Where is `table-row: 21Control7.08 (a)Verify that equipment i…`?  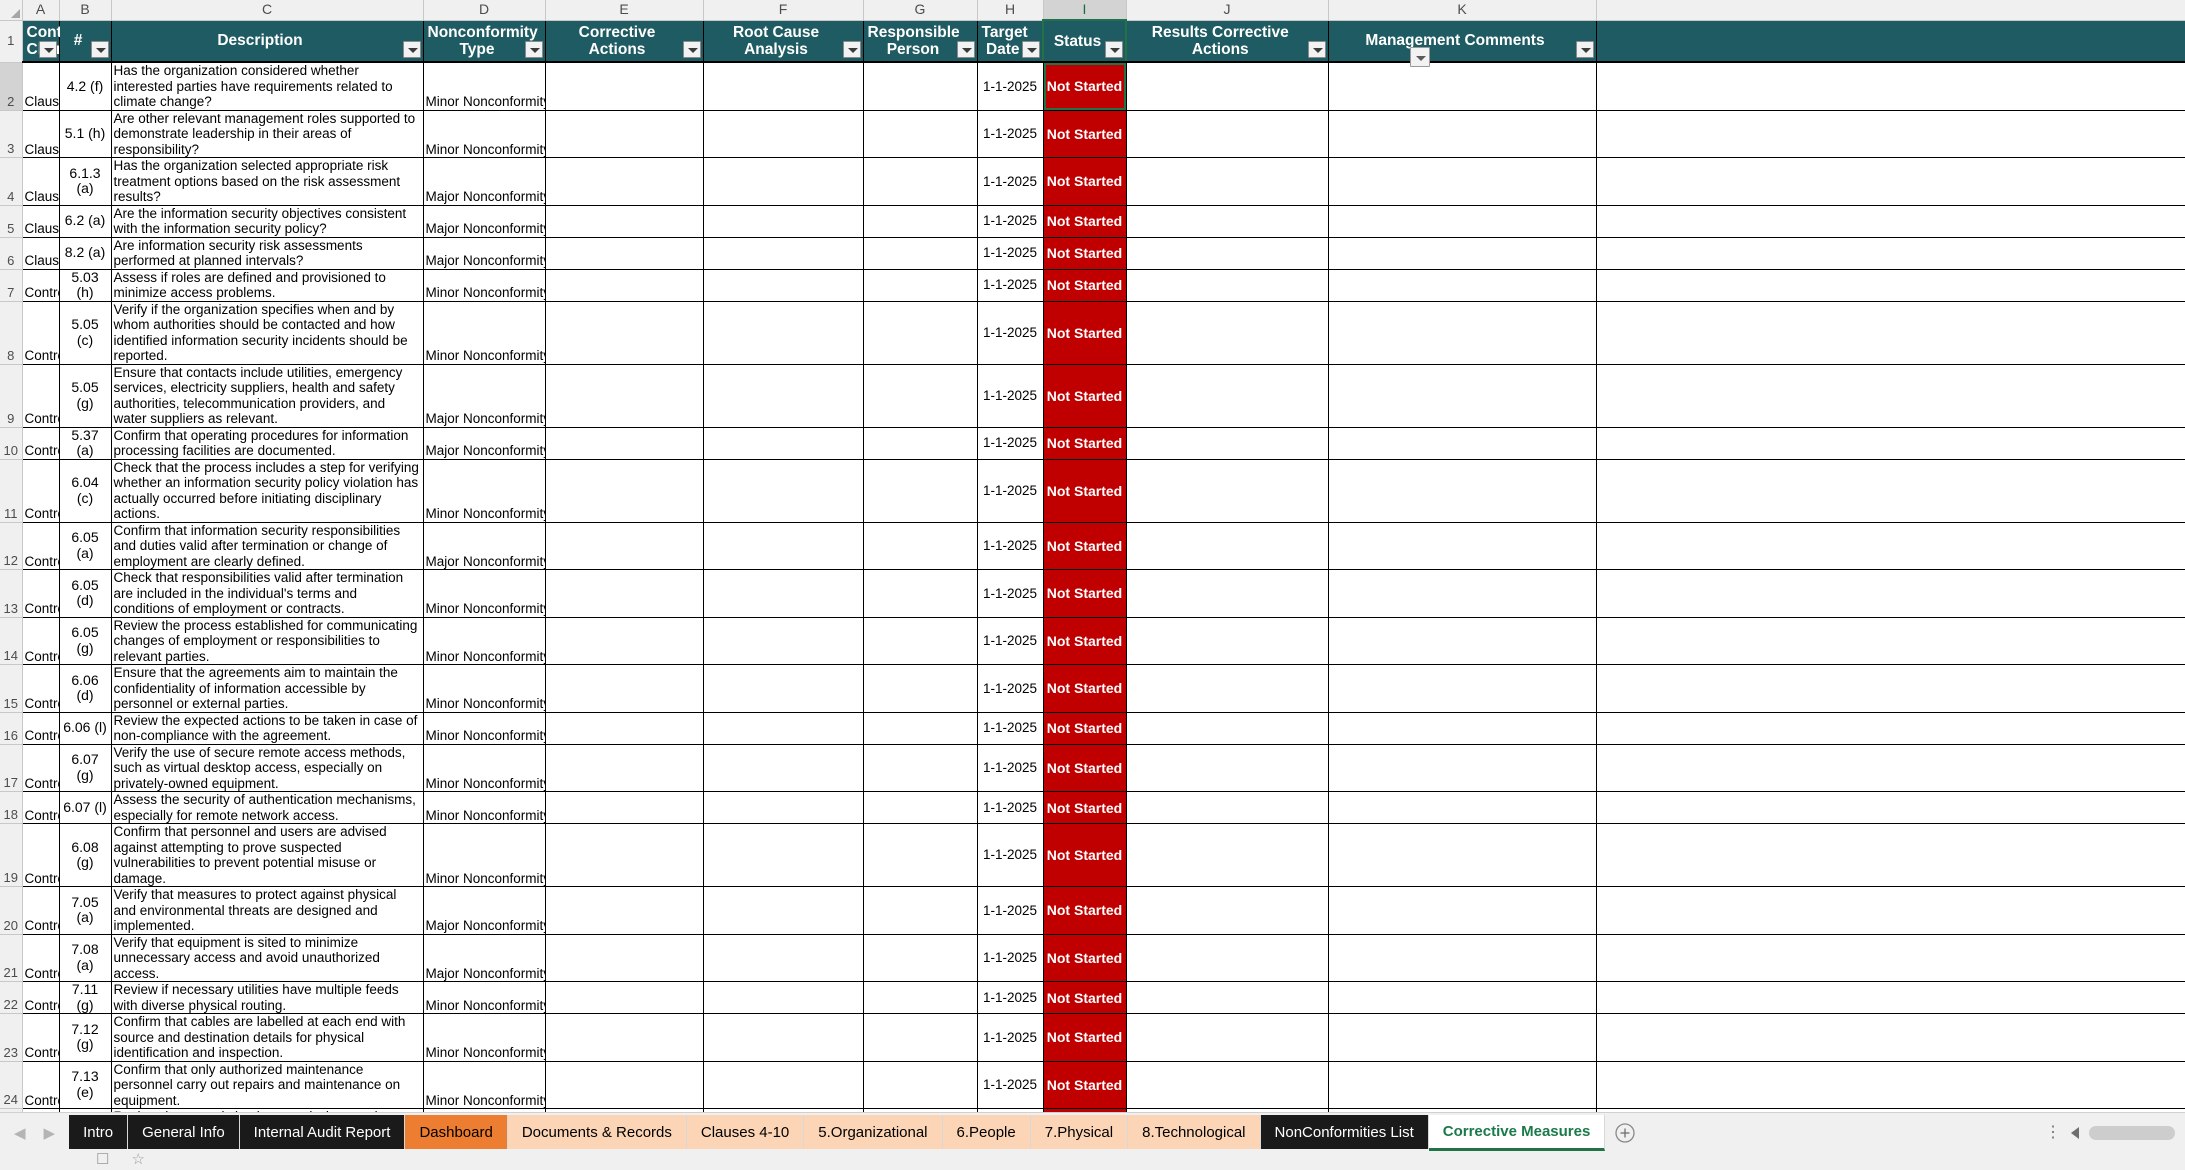 table-row: 21Control7.08 (a)Verify that equipment i… is located at coordinates (1092, 958).